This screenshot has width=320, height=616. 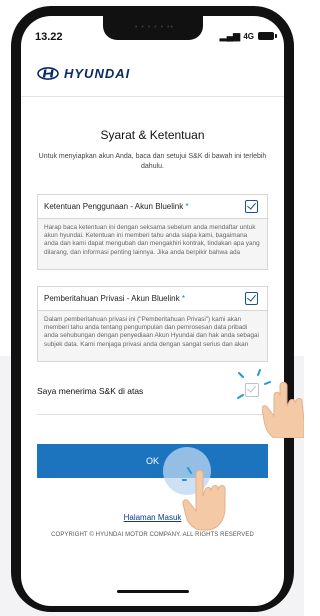 What do you see at coordinates (49, 37) in the screenshot?
I see `status-time: 13.22` at bounding box center [49, 37].